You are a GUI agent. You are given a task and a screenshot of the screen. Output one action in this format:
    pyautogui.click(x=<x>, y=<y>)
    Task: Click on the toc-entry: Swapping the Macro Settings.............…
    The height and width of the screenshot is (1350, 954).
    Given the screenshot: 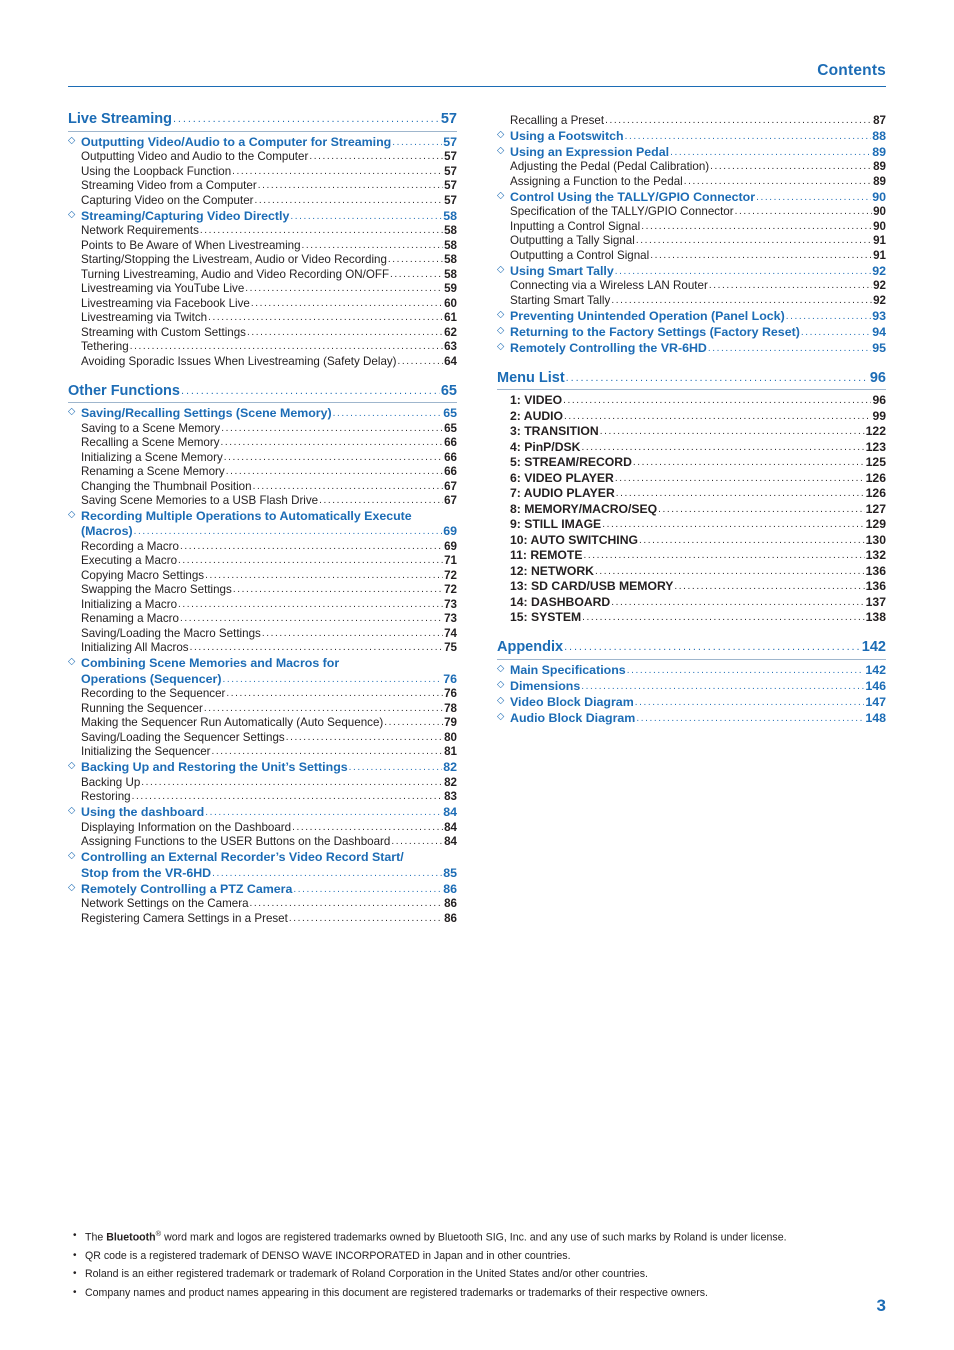 What is the action you would take?
    pyautogui.click(x=262, y=590)
    